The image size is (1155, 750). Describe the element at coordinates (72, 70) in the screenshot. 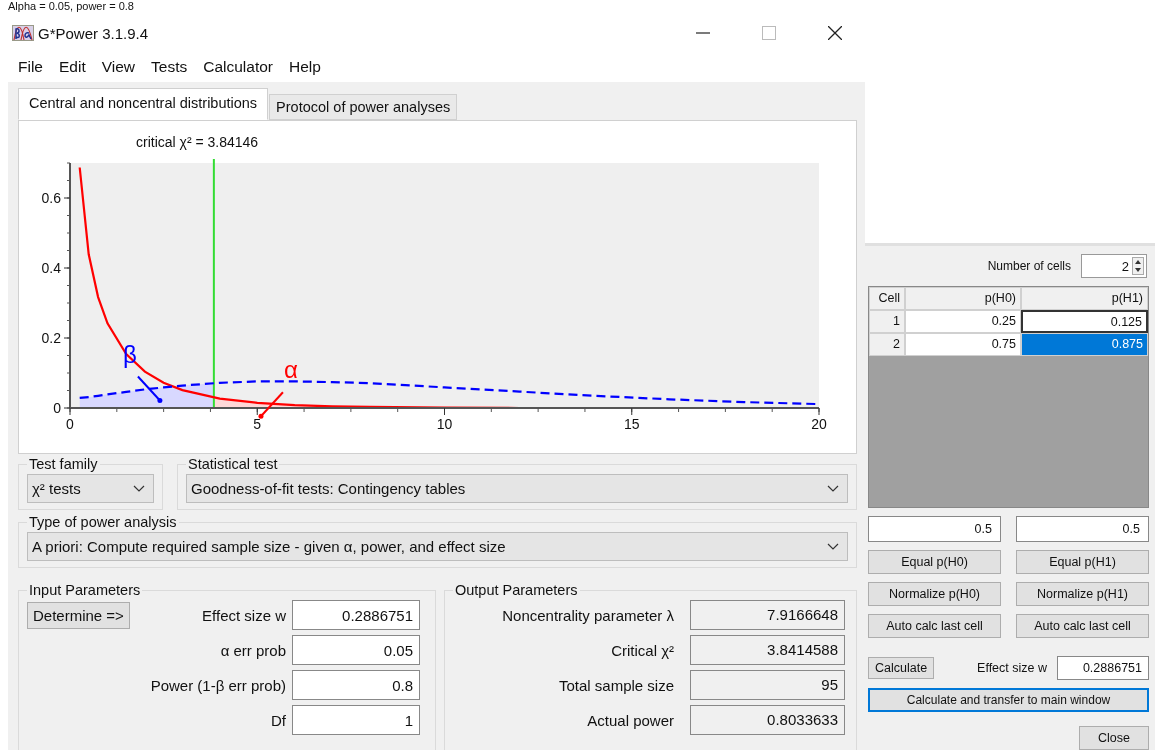

I see `menu-item: Edit` at that location.